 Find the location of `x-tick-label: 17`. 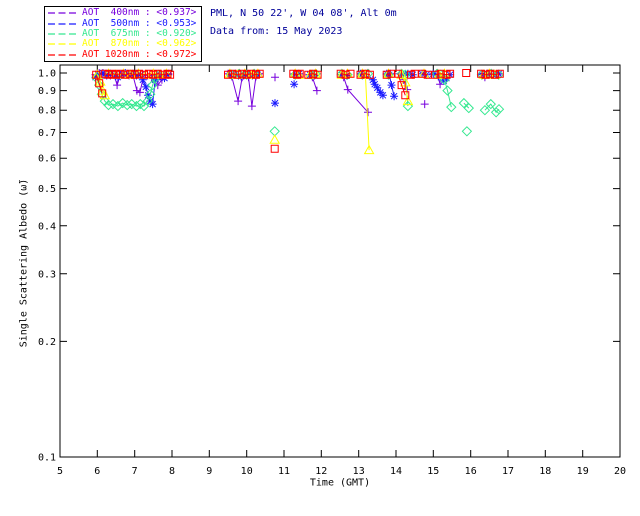

x-tick-label: 17 is located at coordinates (508, 471).